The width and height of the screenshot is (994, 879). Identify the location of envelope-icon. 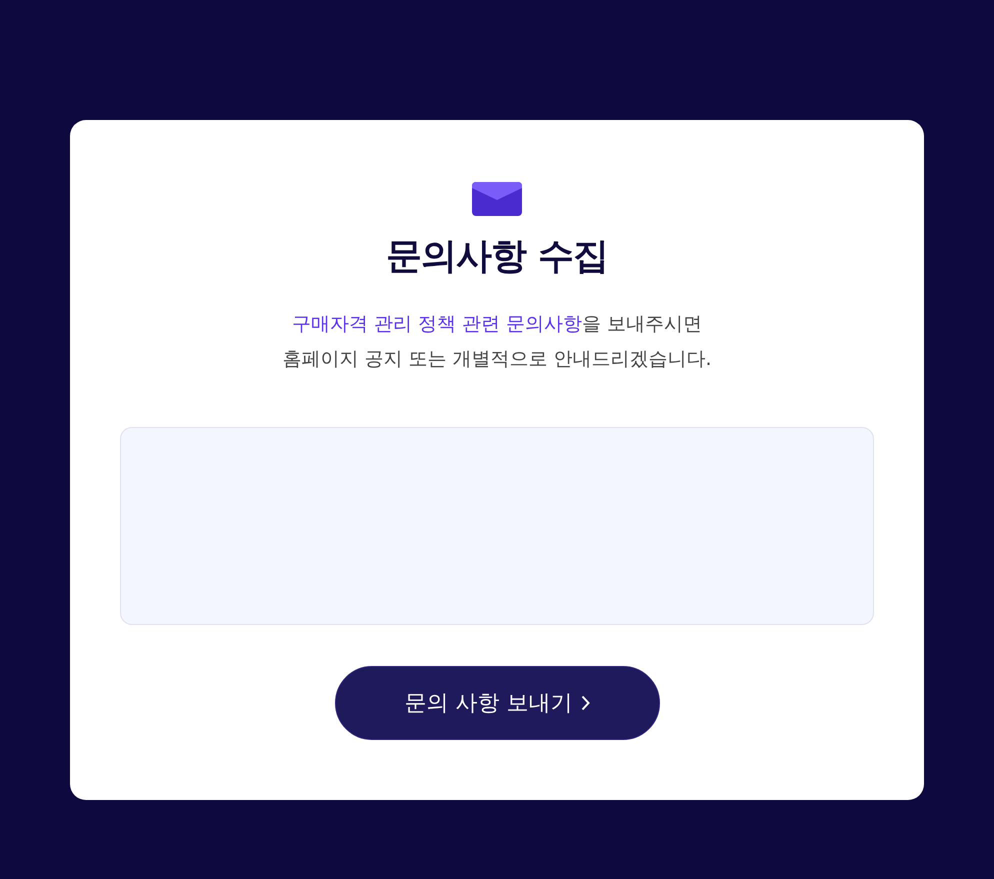
(497, 199).